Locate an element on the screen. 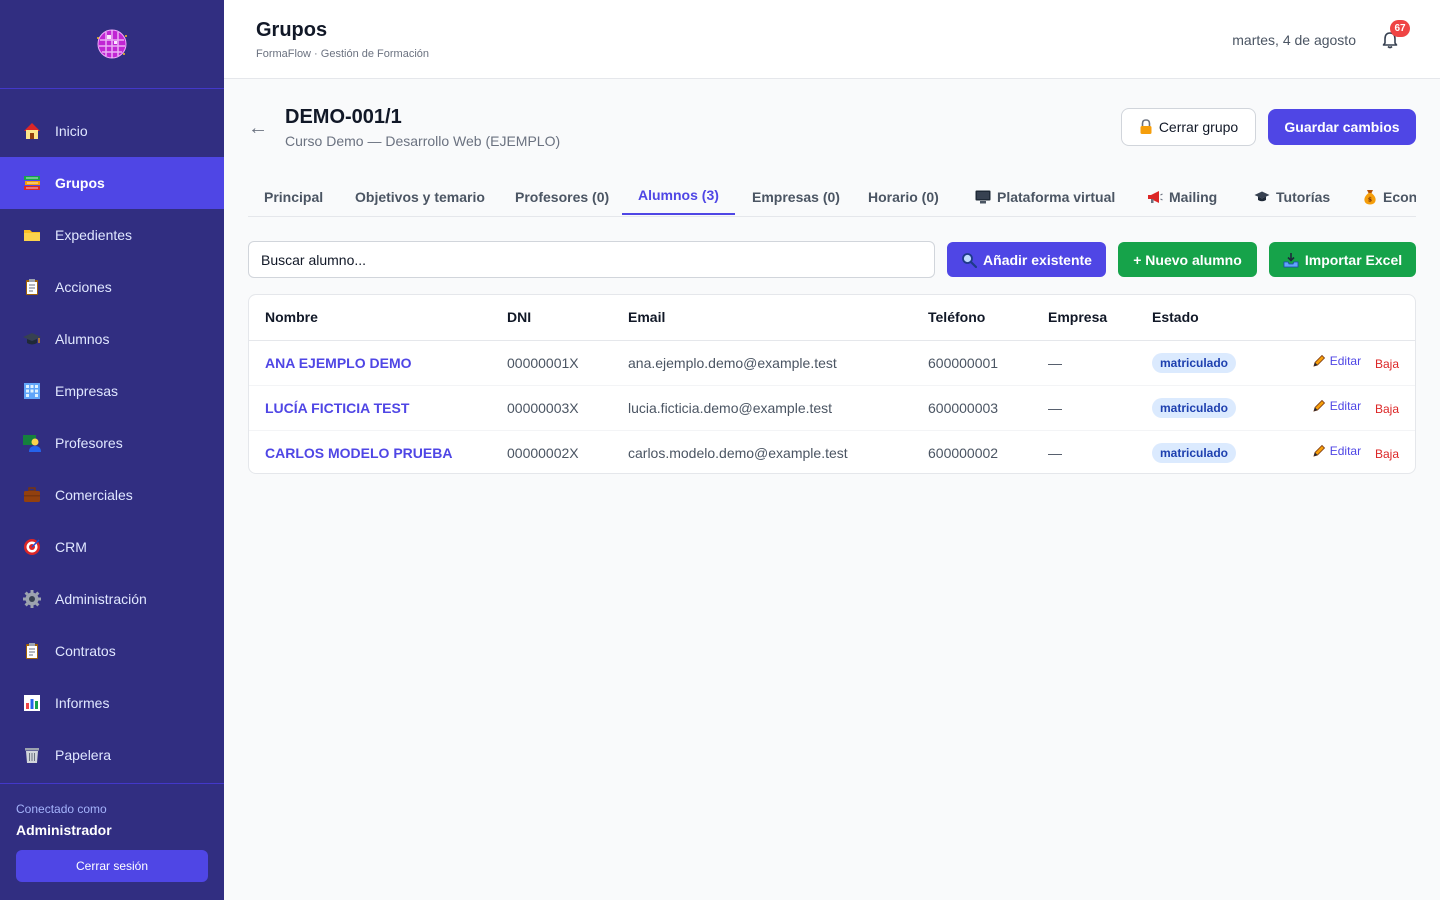  column-header-telefono: Teléfono is located at coordinates (988, 318).